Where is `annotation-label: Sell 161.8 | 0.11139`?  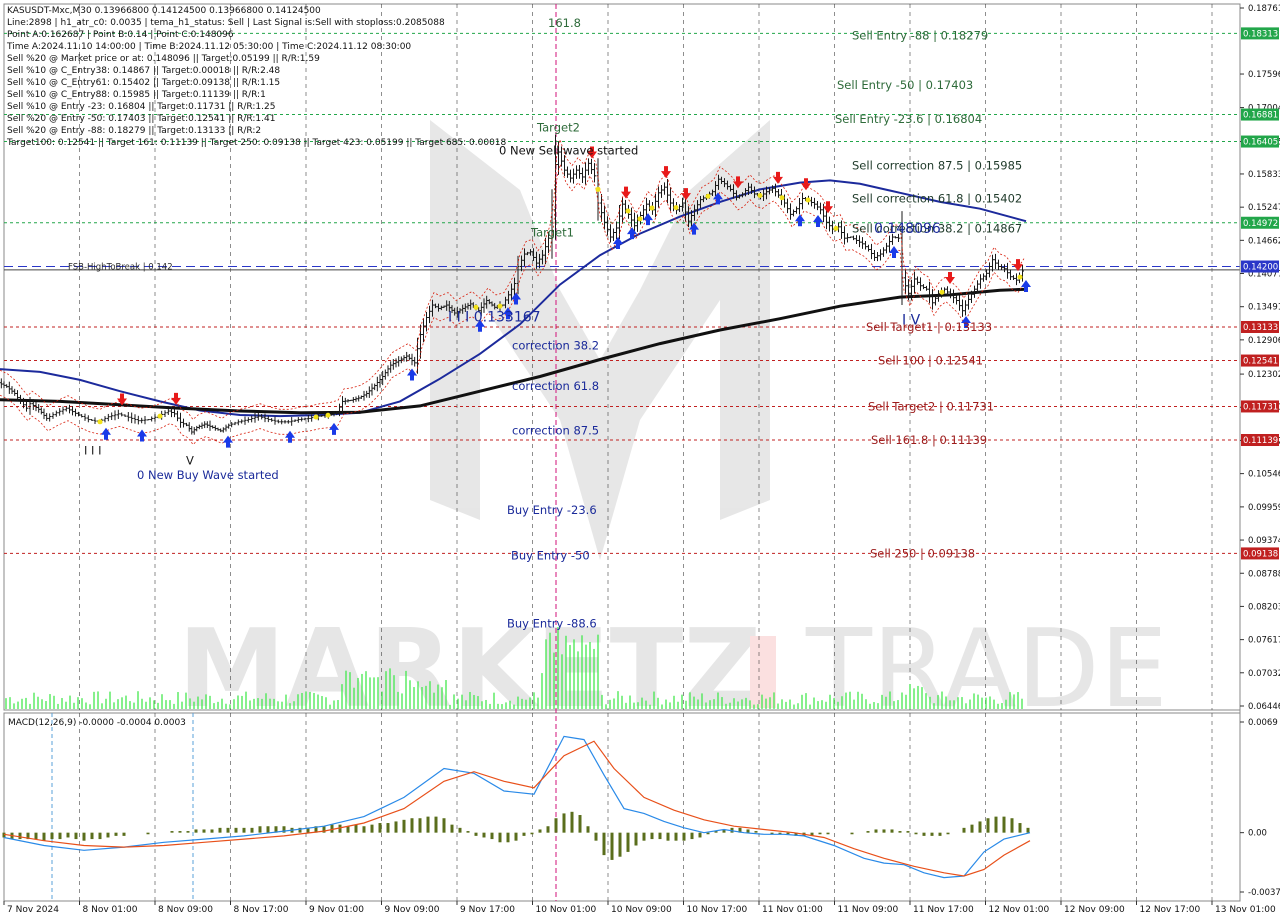 annotation-label: Sell 161.8 | 0.11139 is located at coordinates (929, 440).